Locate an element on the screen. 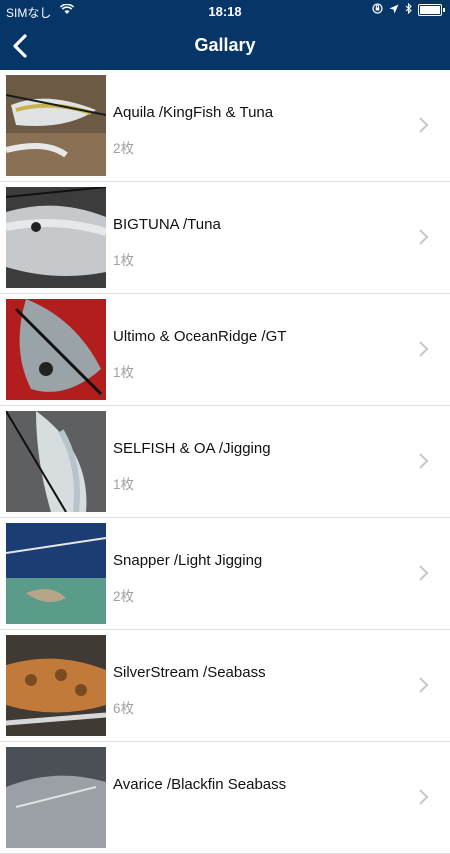 This screenshot has height=854, width=450. gallery-item-title: SELFISH & OA /Jigging is located at coordinates (192, 448).